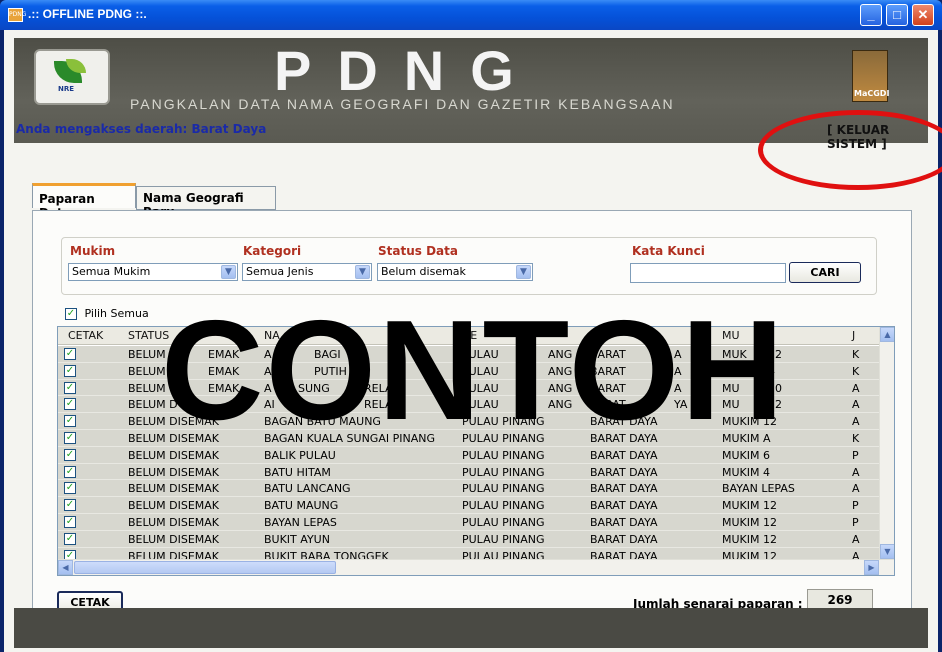 The image size is (942, 652). Describe the element at coordinates (205, 567) in the screenshot. I see `horizontal-scroll-thumb` at that location.